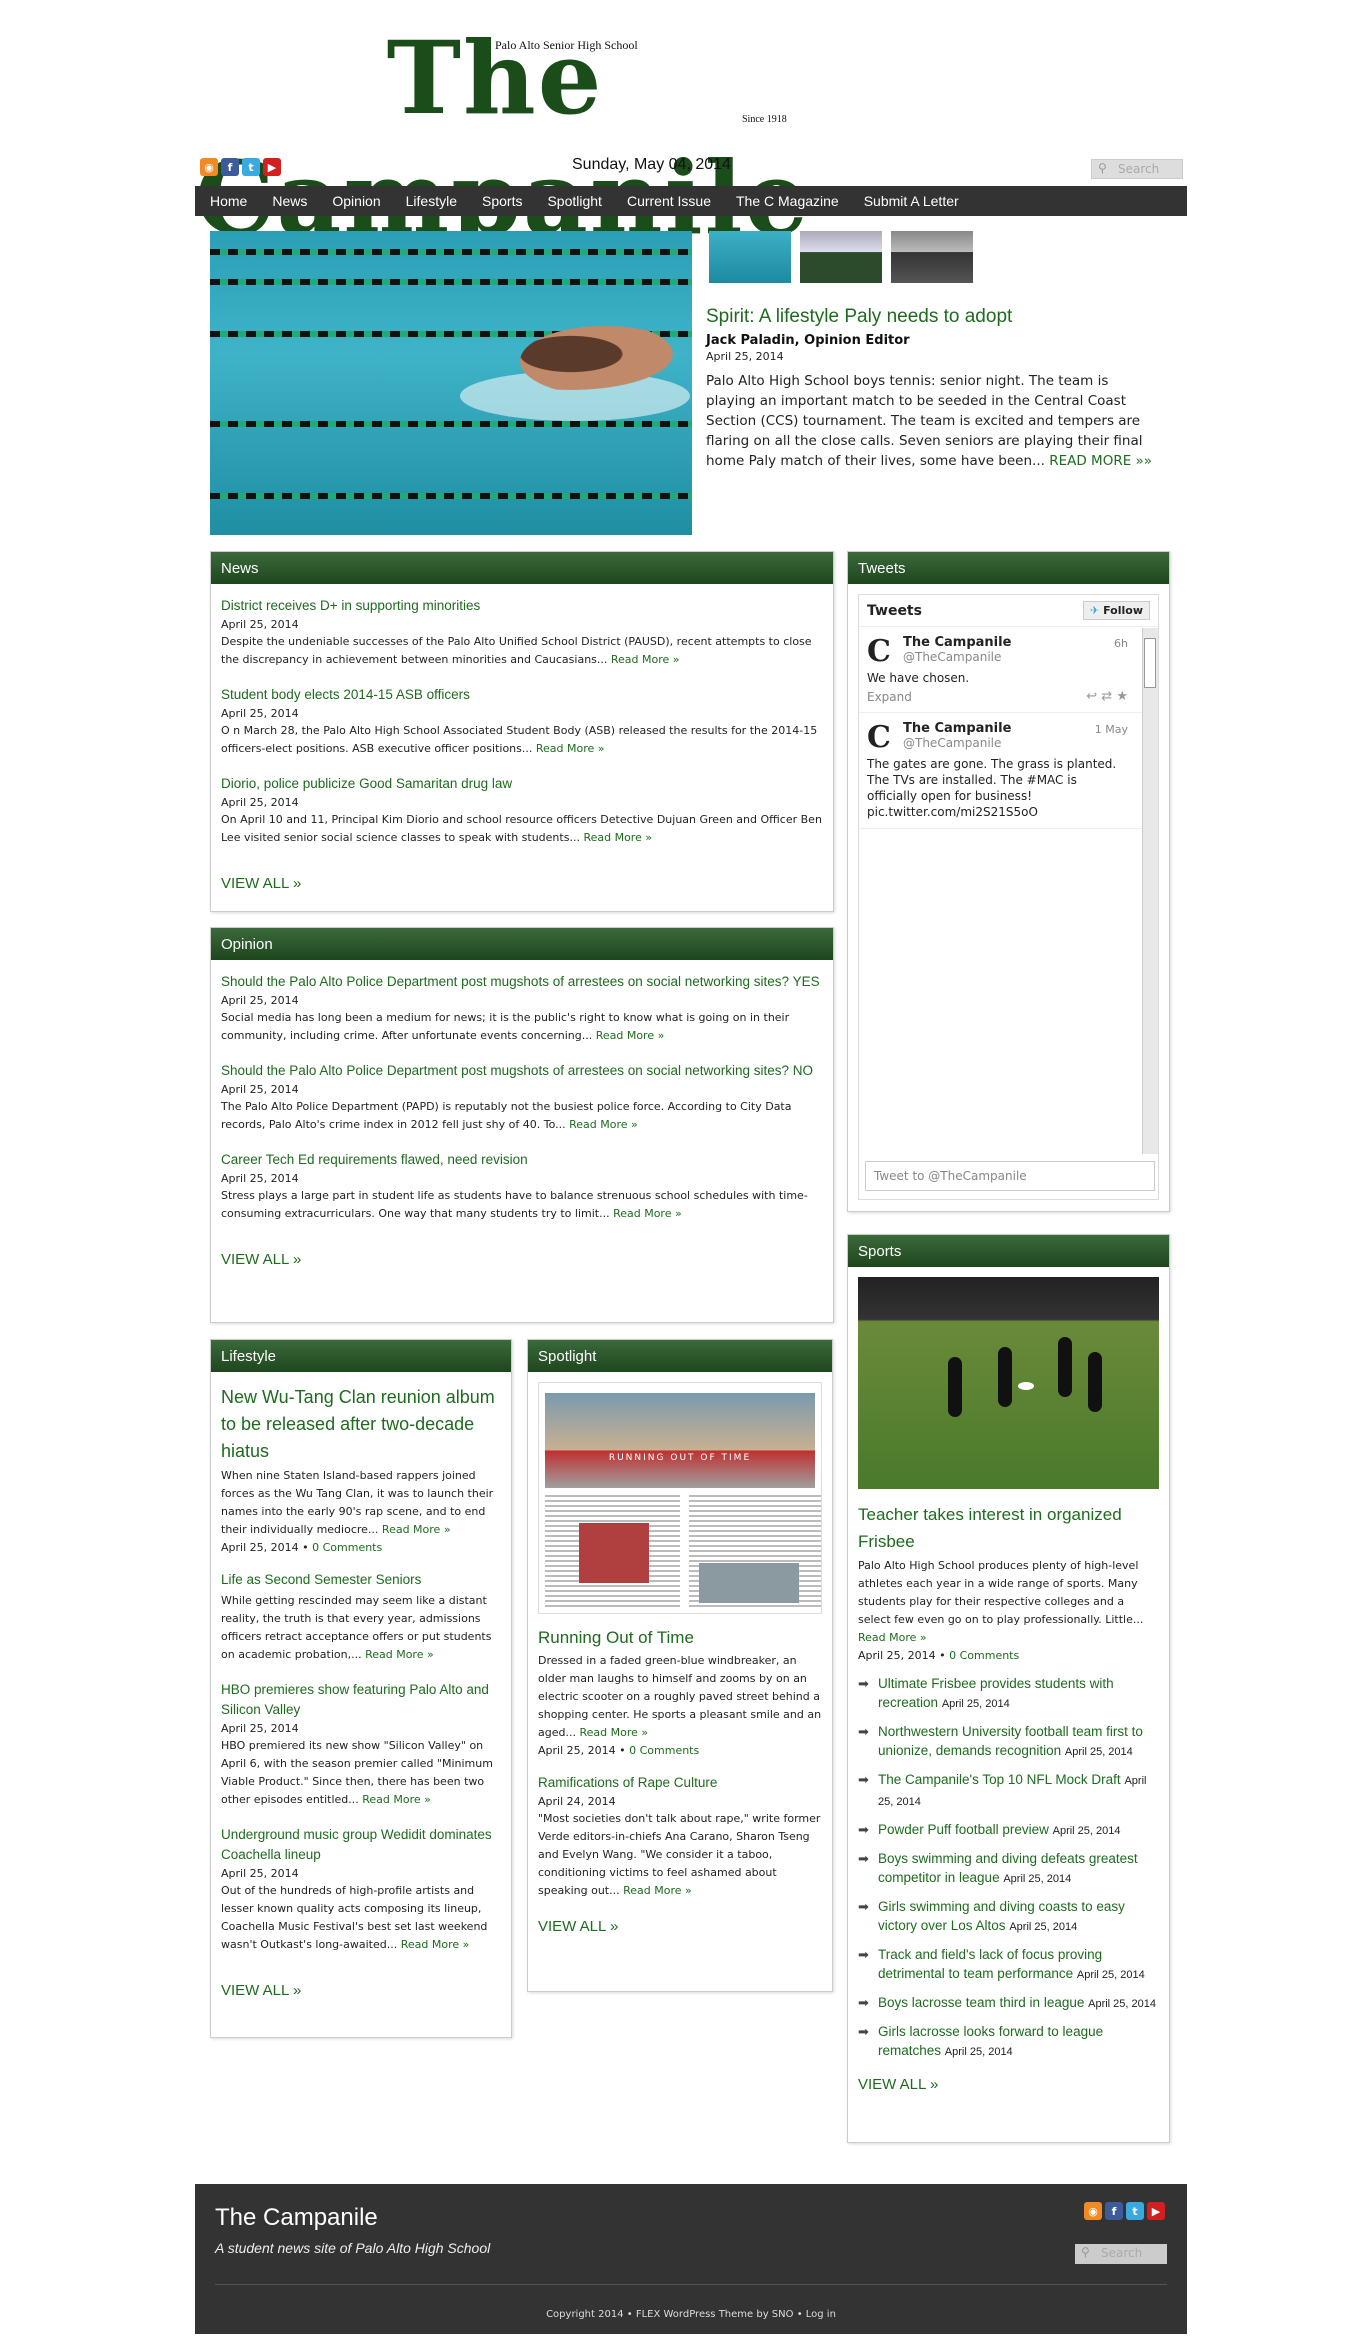 This screenshot has height=2341, width=1366. I want to click on news-view-all: VIEW ALL », so click(522, 883).